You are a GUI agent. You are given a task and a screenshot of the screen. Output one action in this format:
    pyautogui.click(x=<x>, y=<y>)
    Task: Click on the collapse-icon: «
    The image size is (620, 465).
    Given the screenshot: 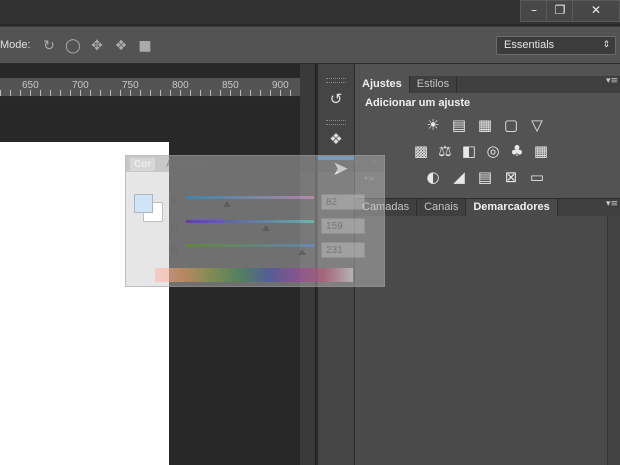 What is the action you would take?
    pyautogui.click(x=357, y=162)
    